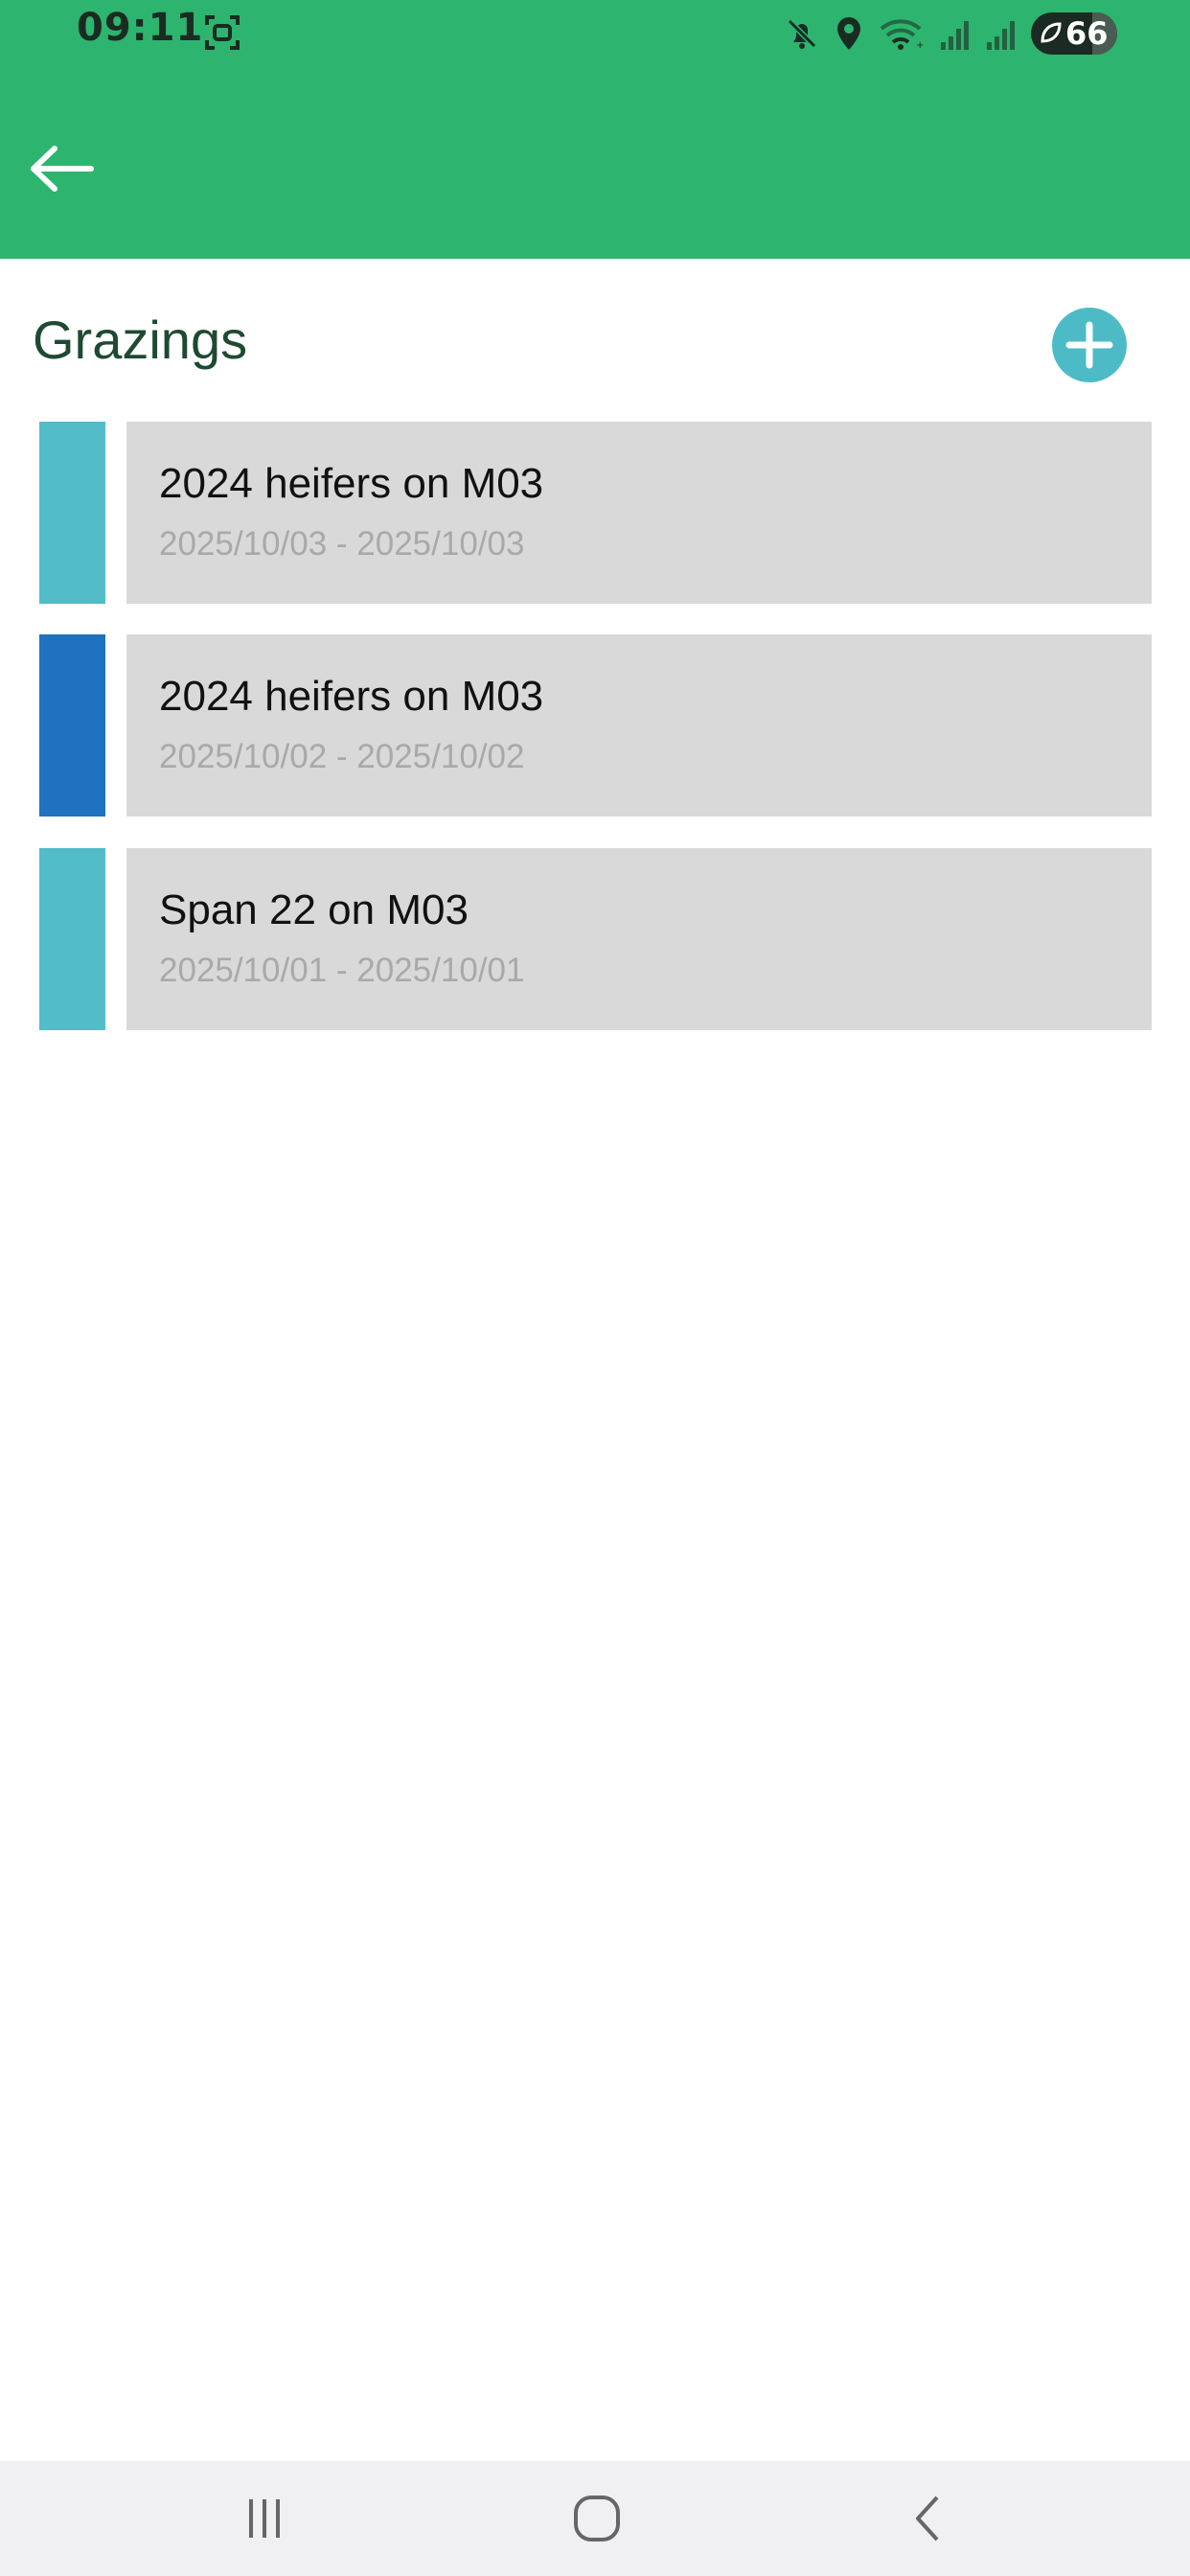 This screenshot has height=2576, width=1190. I want to click on page-title: Grazings, so click(140, 340).